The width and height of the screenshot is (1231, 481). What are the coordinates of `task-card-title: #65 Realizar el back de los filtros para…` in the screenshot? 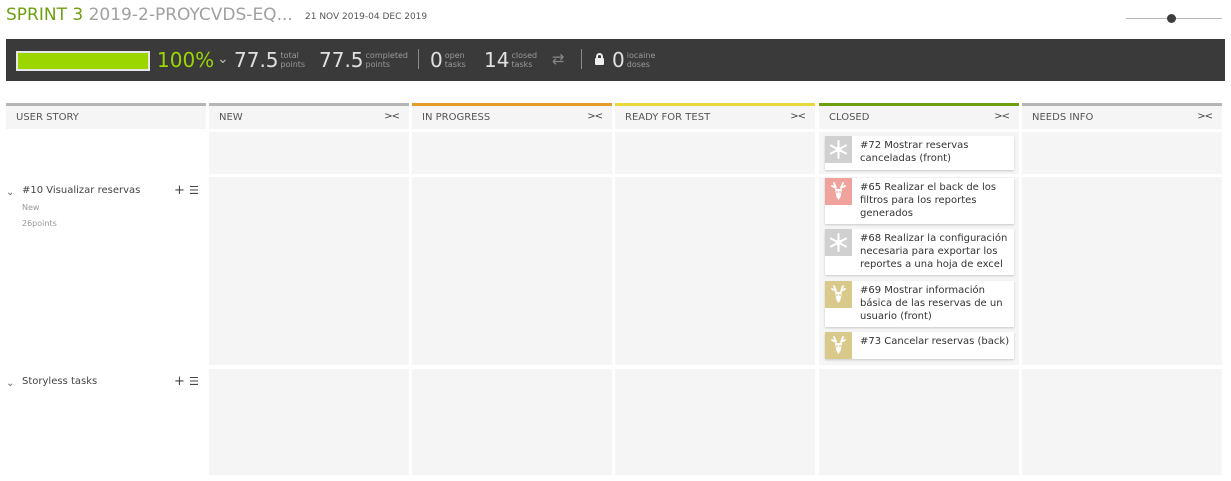 It's located at (928, 200).